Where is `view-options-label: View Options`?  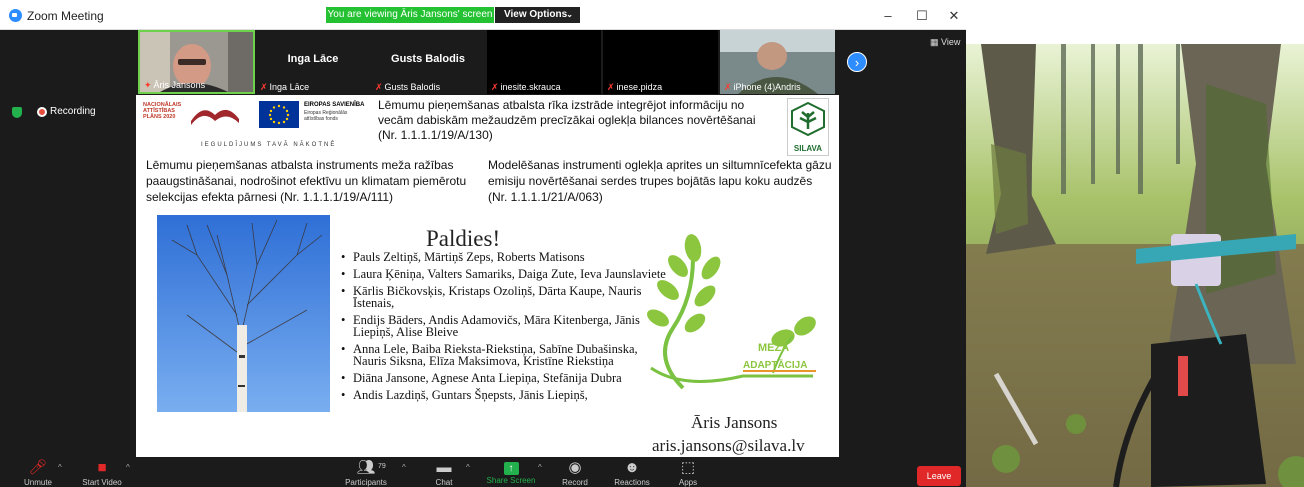
view-options-label: View Options is located at coordinates (536, 14).